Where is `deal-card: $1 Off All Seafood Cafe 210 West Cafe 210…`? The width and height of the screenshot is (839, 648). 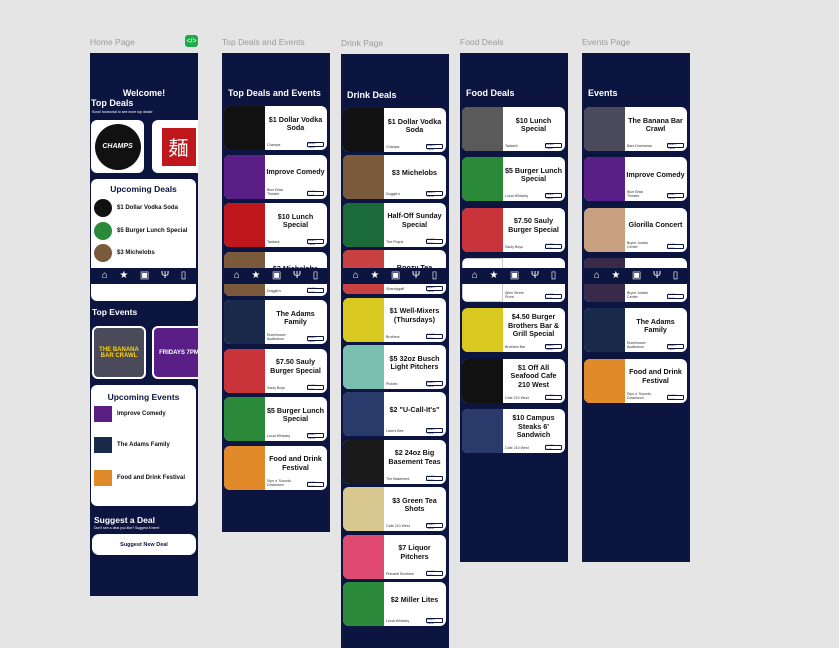 deal-card: $1 Off All Seafood Cafe 210 West Cafe 210… is located at coordinates (513, 380).